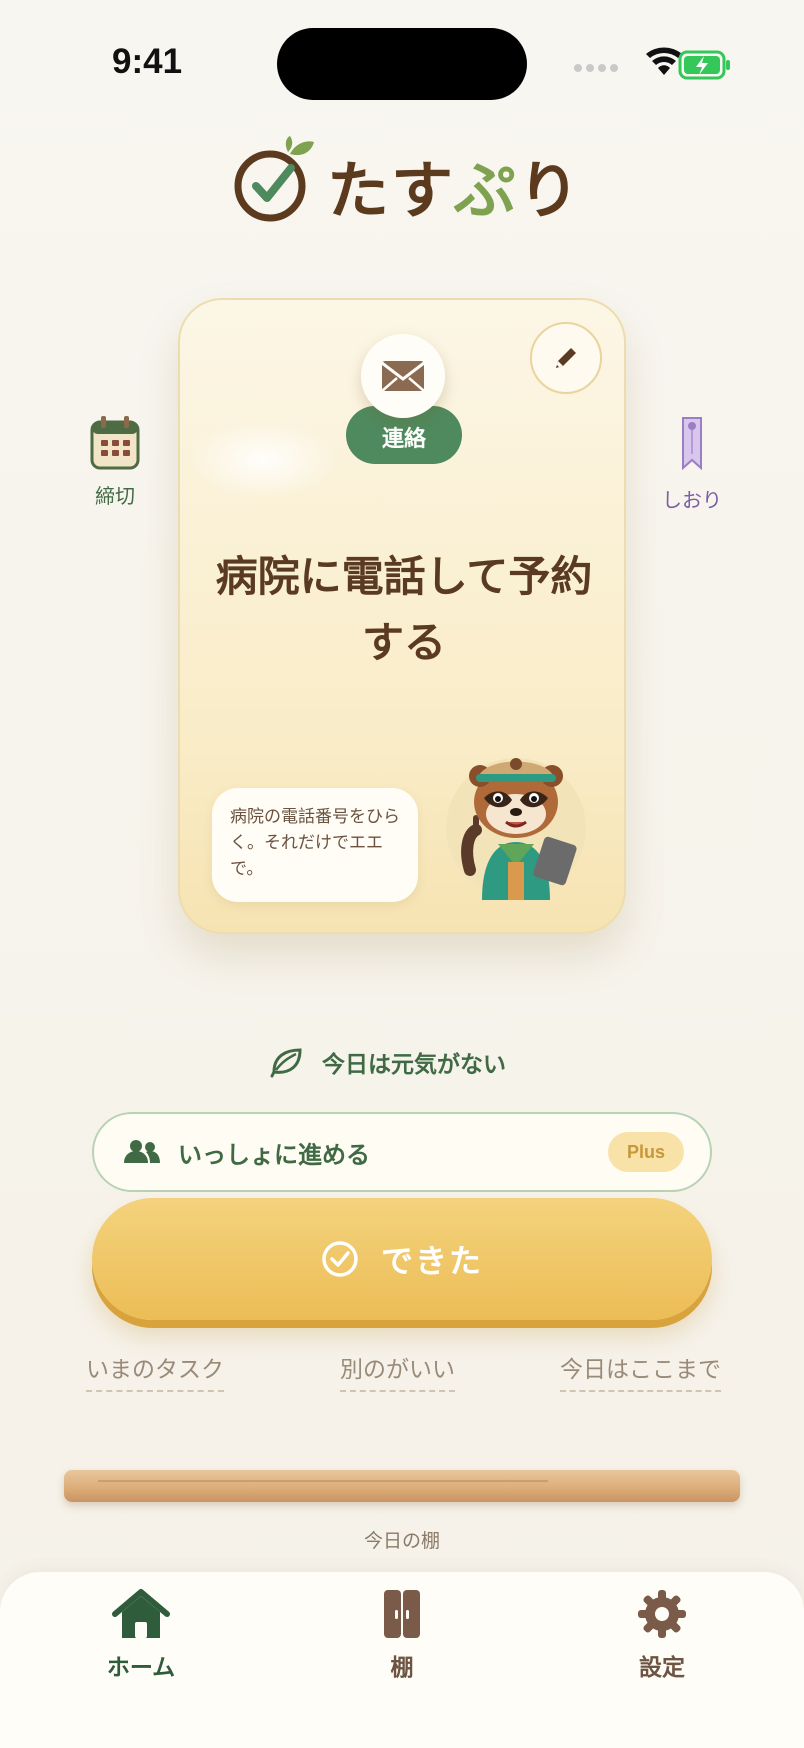 This screenshot has height=1748, width=804. Describe the element at coordinates (640, 1371) in the screenshot. I see `stop-today-link: 今日はここまで` at that location.